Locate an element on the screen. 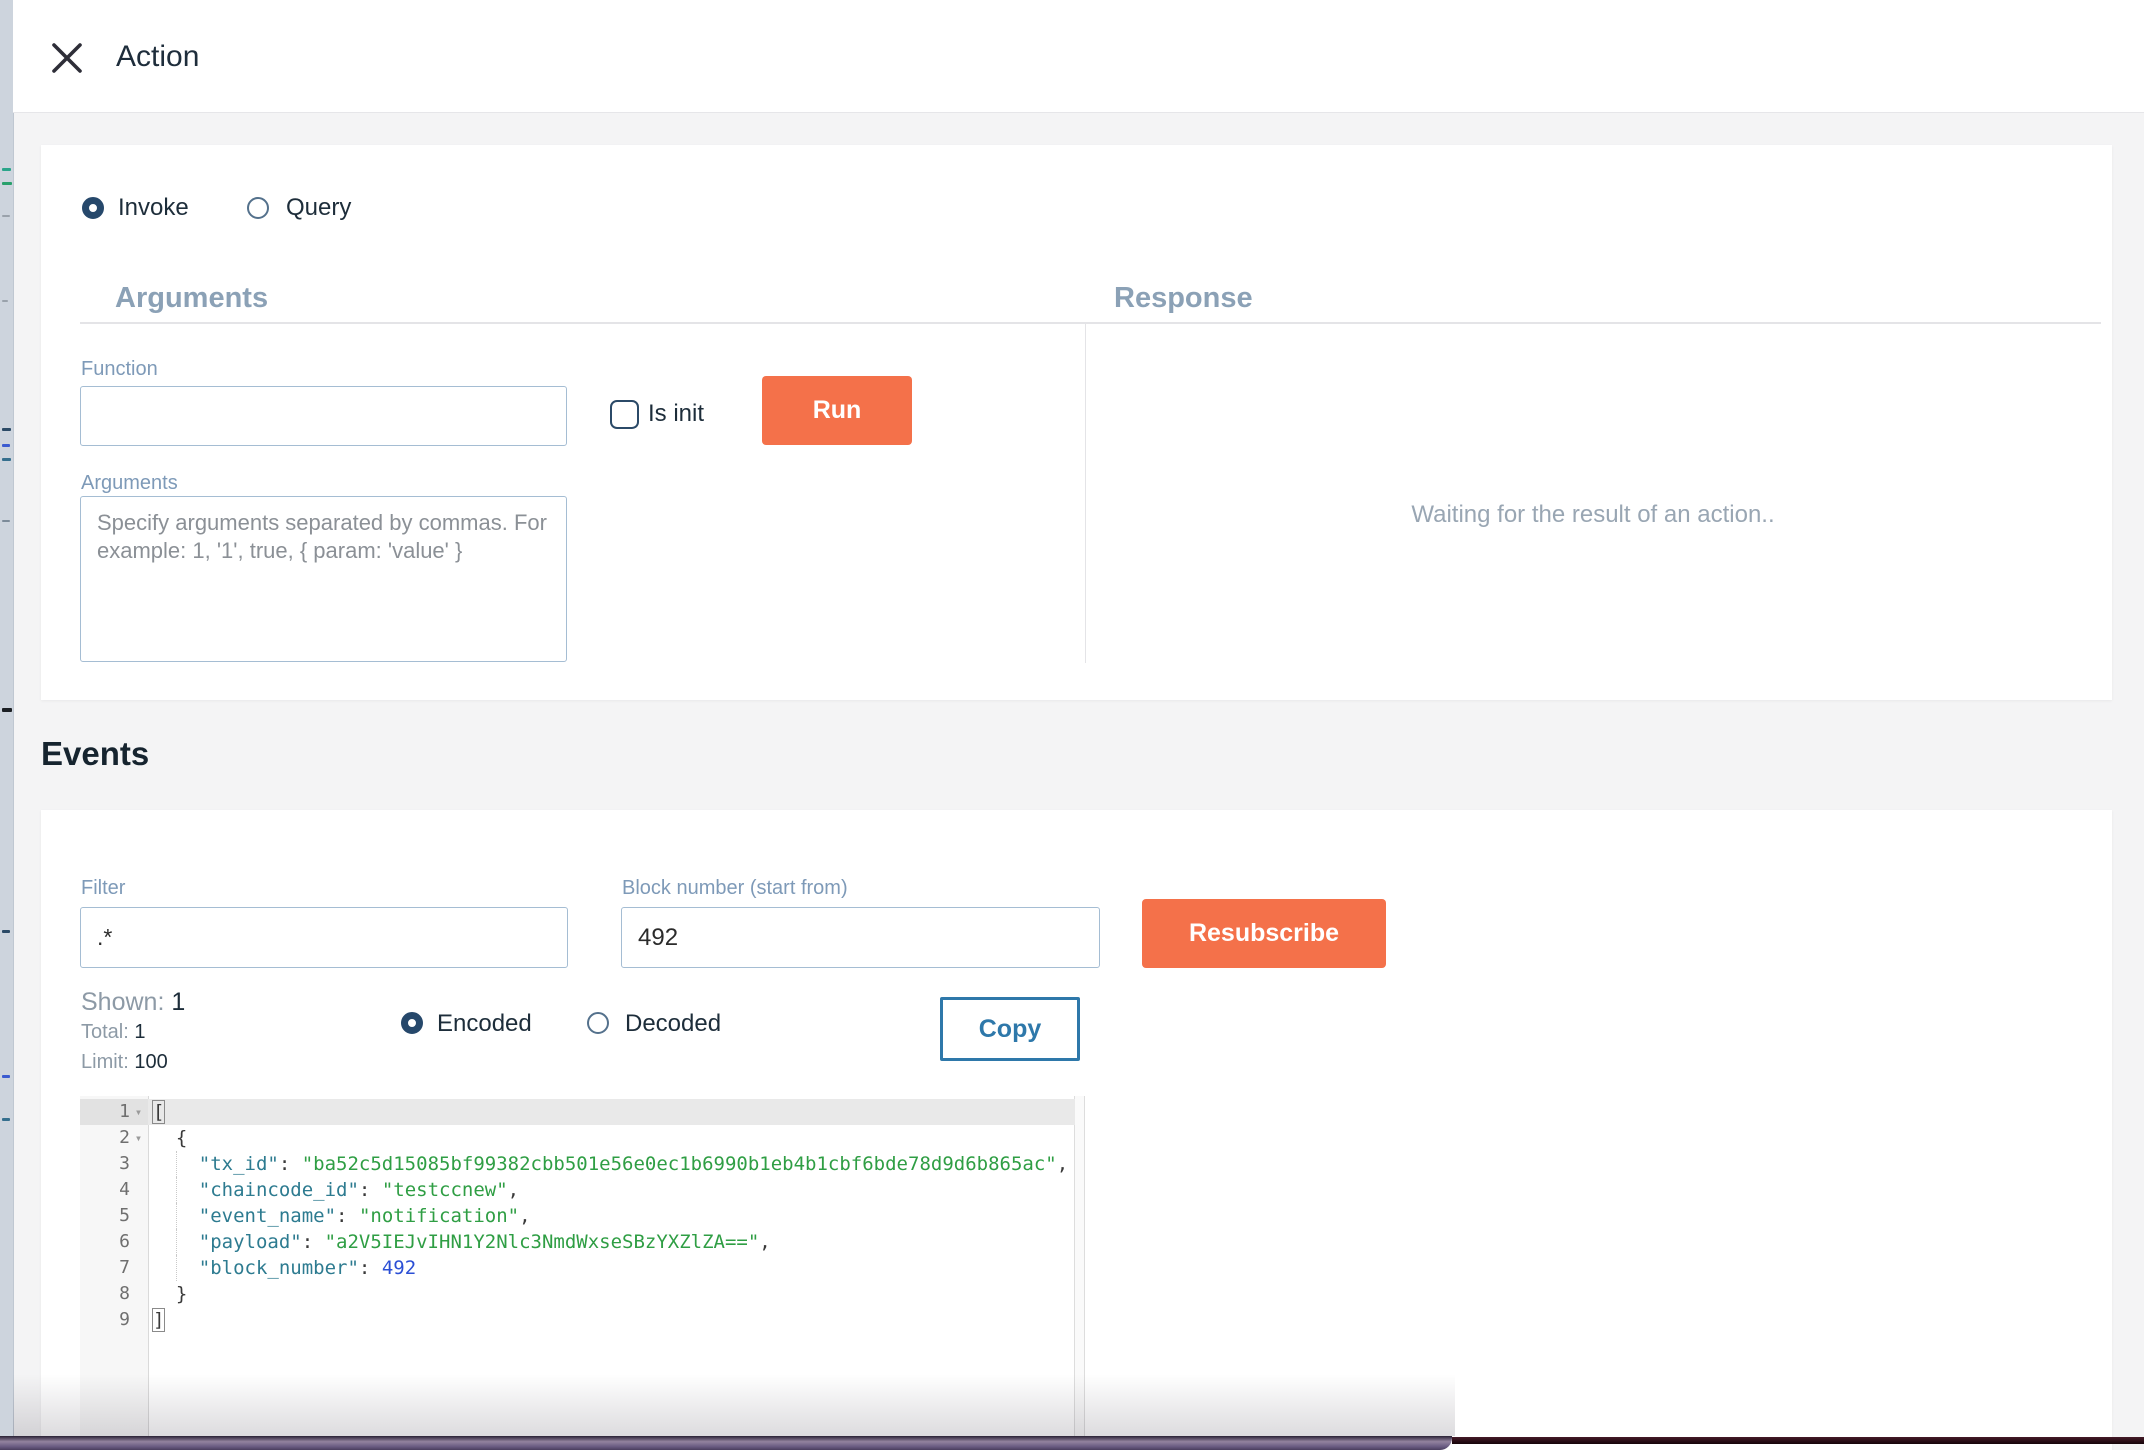 Image resolution: width=2144 pixels, height=1450 pixels. filter-input is located at coordinates (324, 937).